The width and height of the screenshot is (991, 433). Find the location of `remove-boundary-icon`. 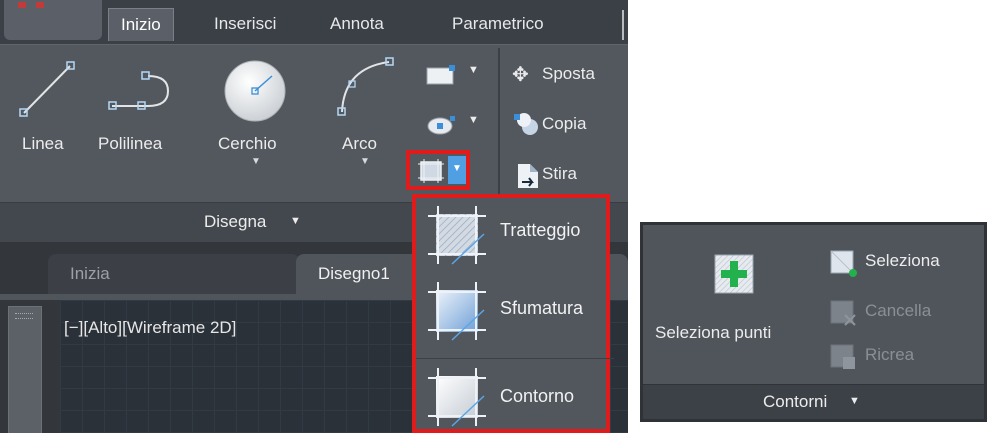

remove-boundary-icon is located at coordinates (843, 313).